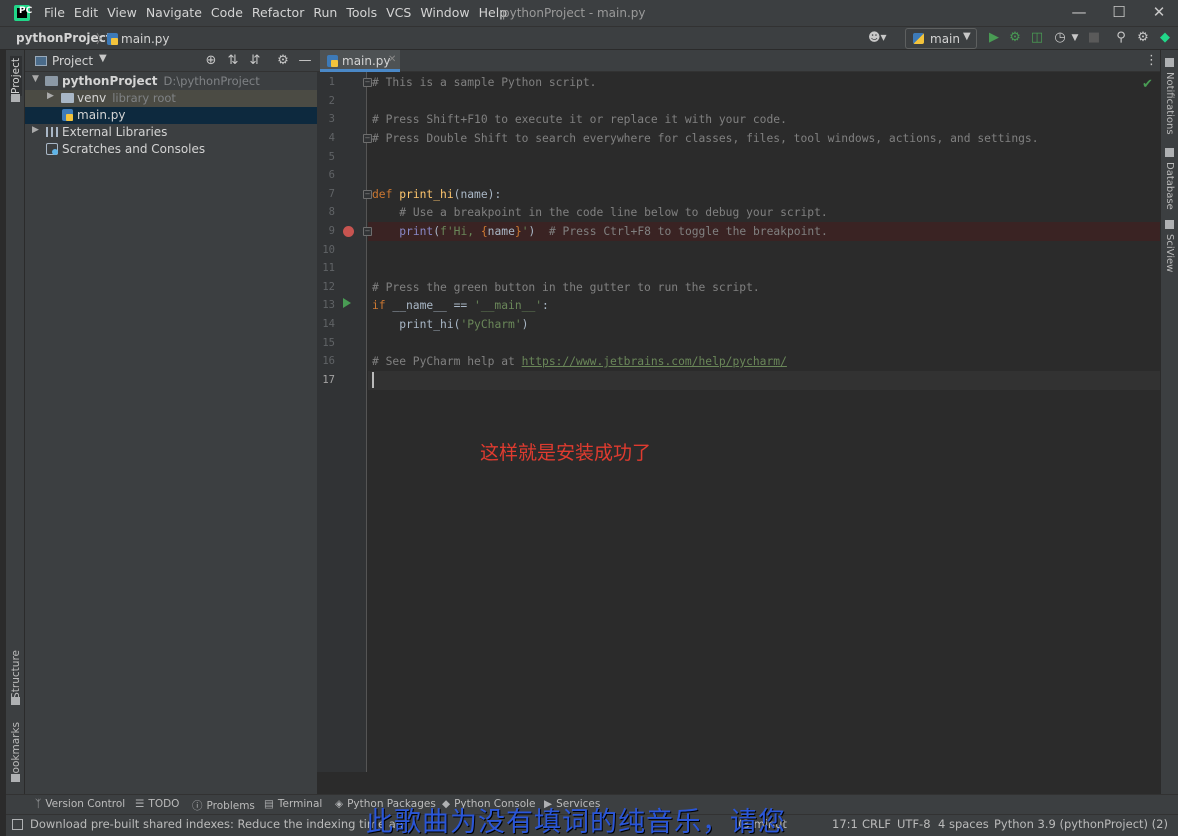 The height and width of the screenshot is (836, 1184). What do you see at coordinates (174, 12) in the screenshot?
I see `menu-navigate: Navigate` at bounding box center [174, 12].